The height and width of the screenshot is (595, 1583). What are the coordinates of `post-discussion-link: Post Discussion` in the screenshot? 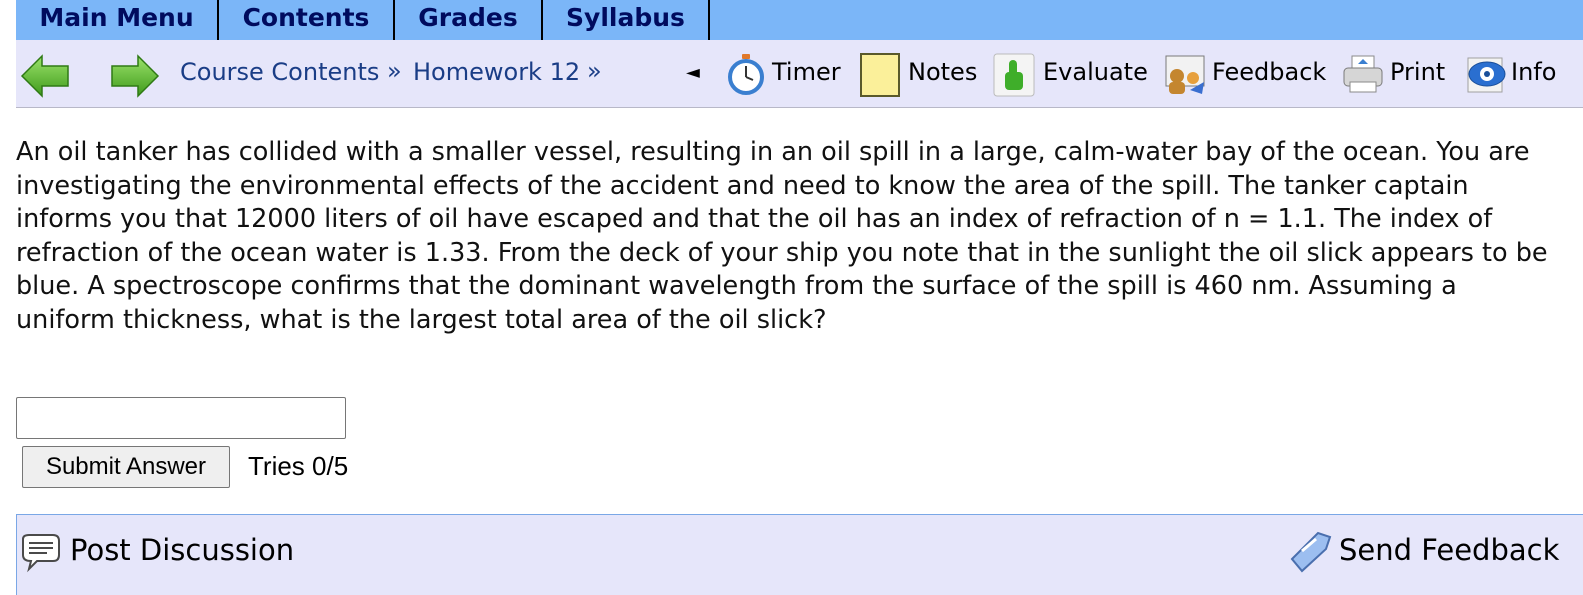 It's located at (159, 551).